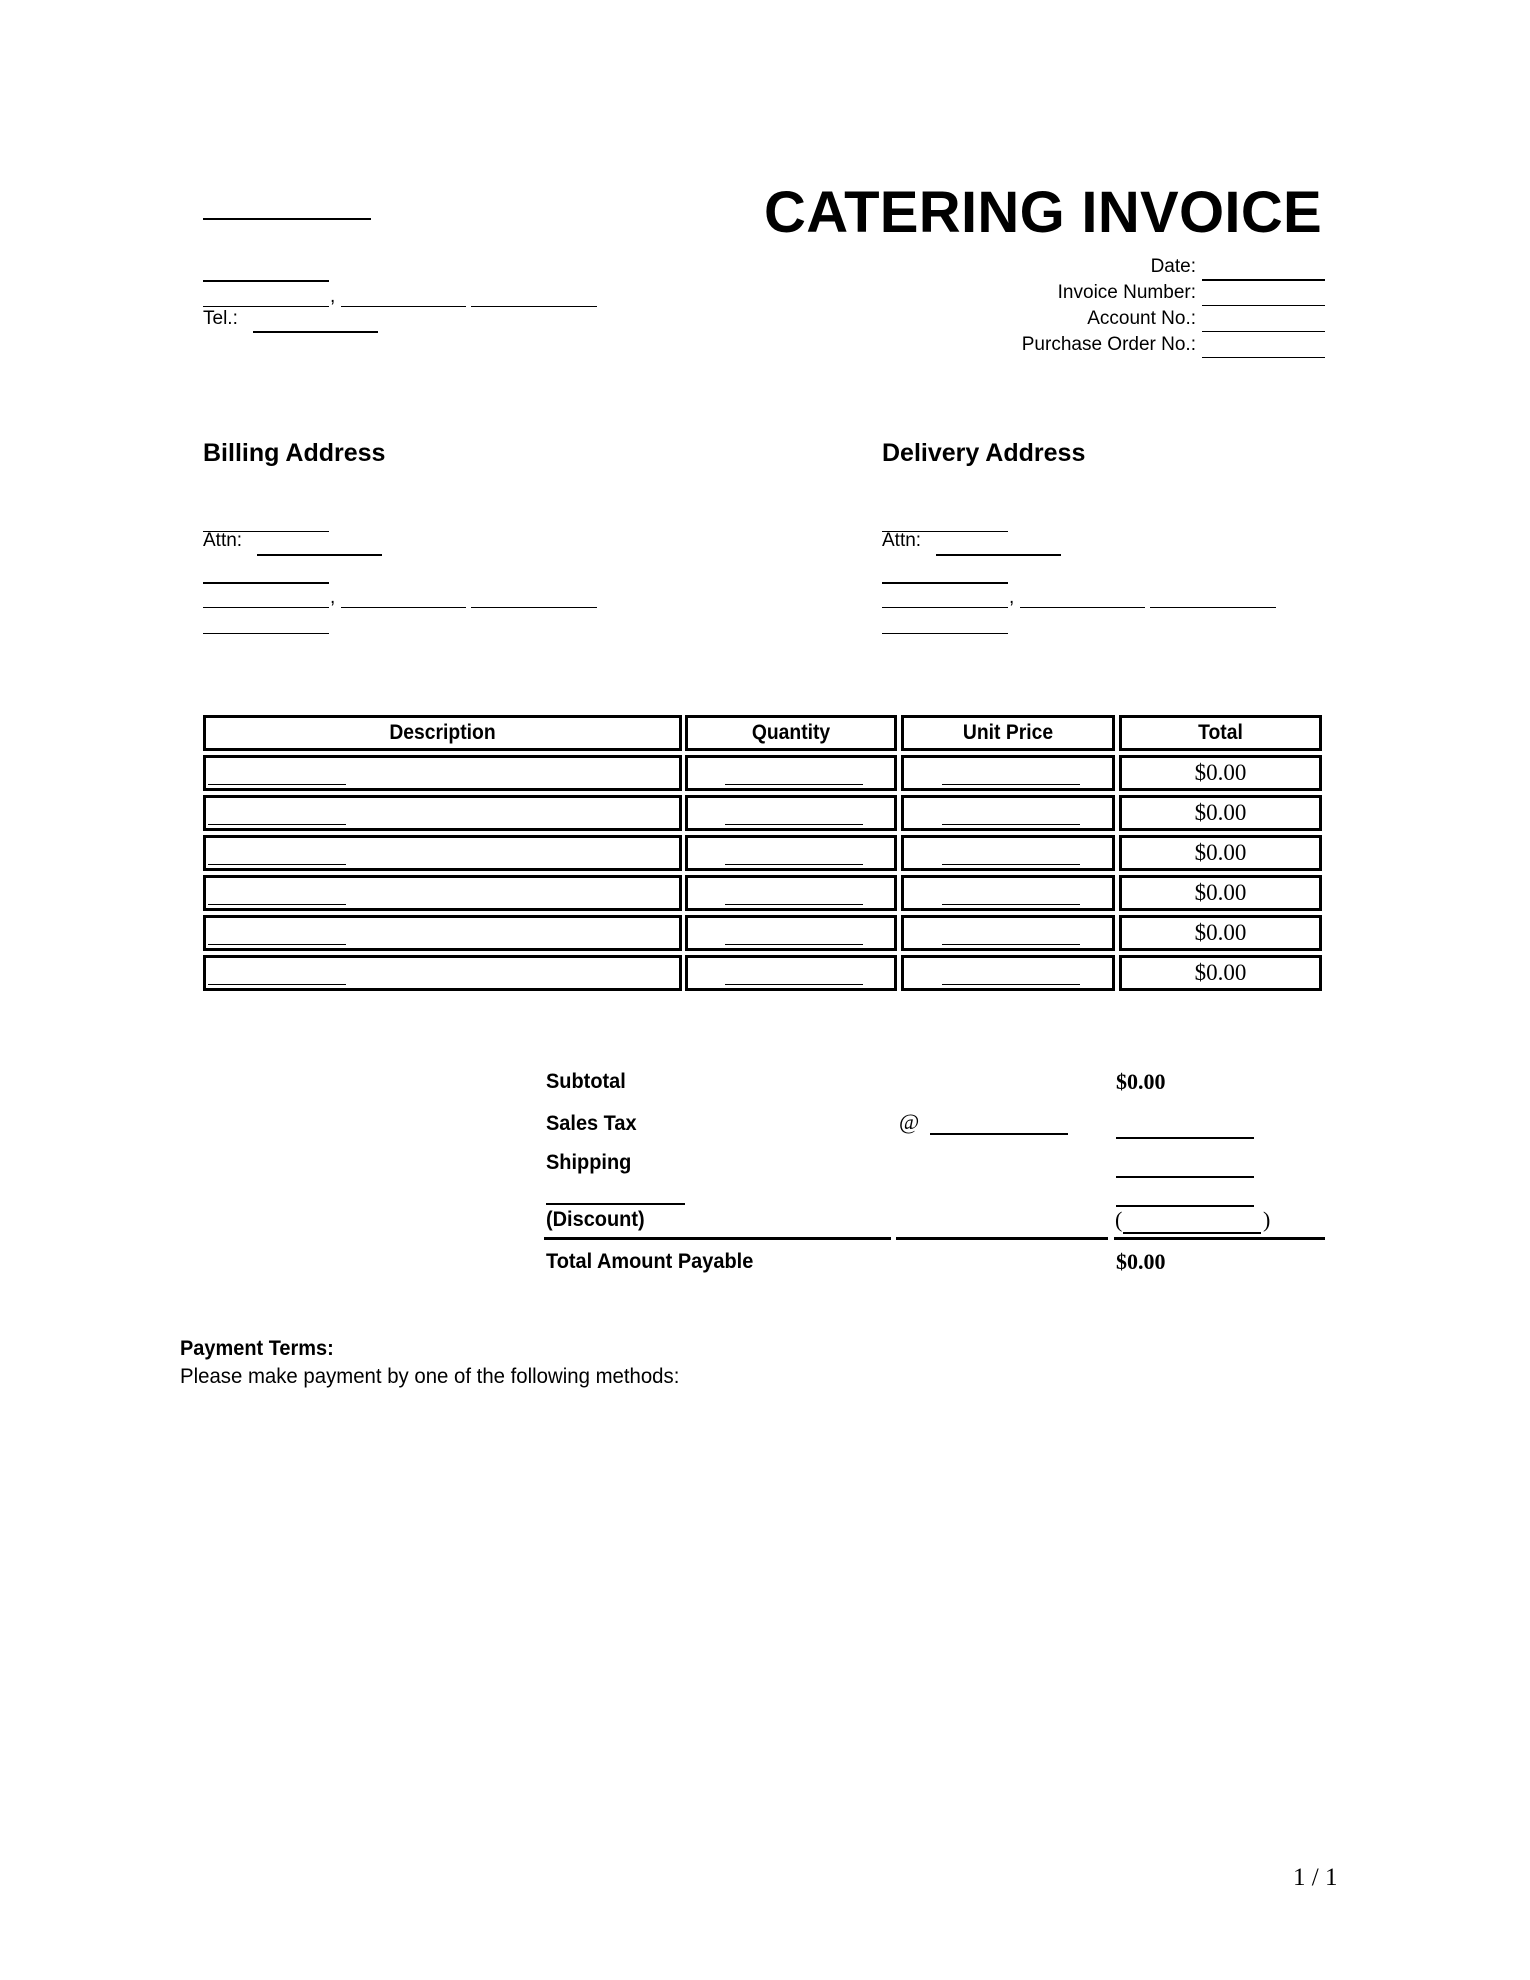  What do you see at coordinates (534, 597) in the screenshot?
I see `billing-zip-field` at bounding box center [534, 597].